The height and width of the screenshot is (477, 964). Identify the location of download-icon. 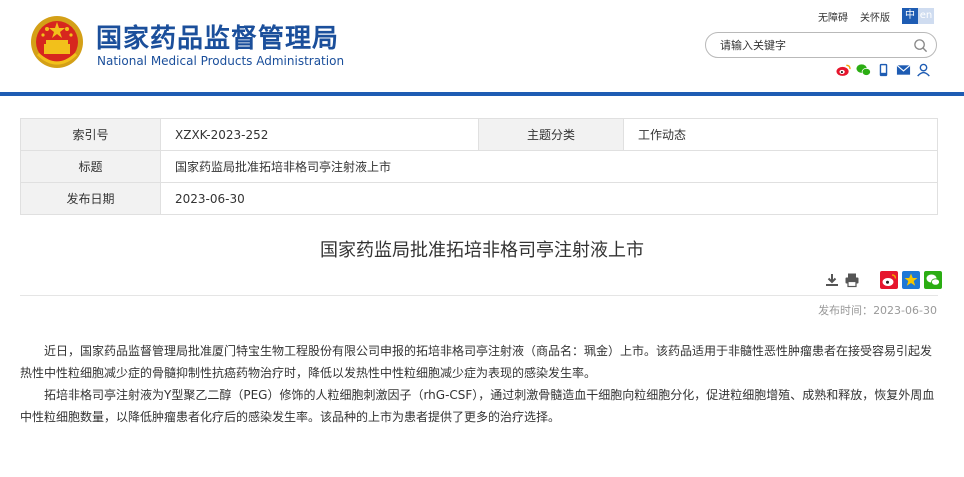
(832, 280).